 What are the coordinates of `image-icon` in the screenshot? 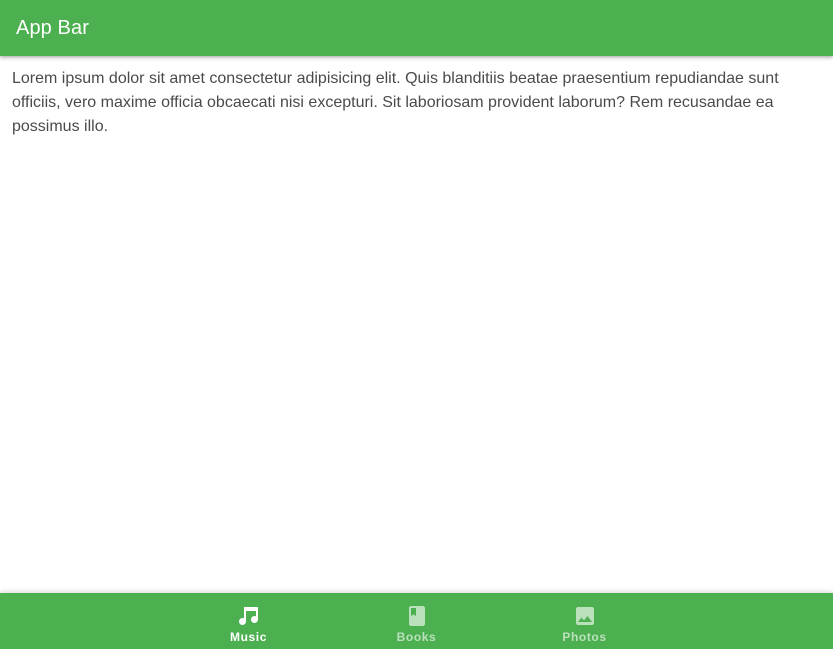 It's located at (585, 616).